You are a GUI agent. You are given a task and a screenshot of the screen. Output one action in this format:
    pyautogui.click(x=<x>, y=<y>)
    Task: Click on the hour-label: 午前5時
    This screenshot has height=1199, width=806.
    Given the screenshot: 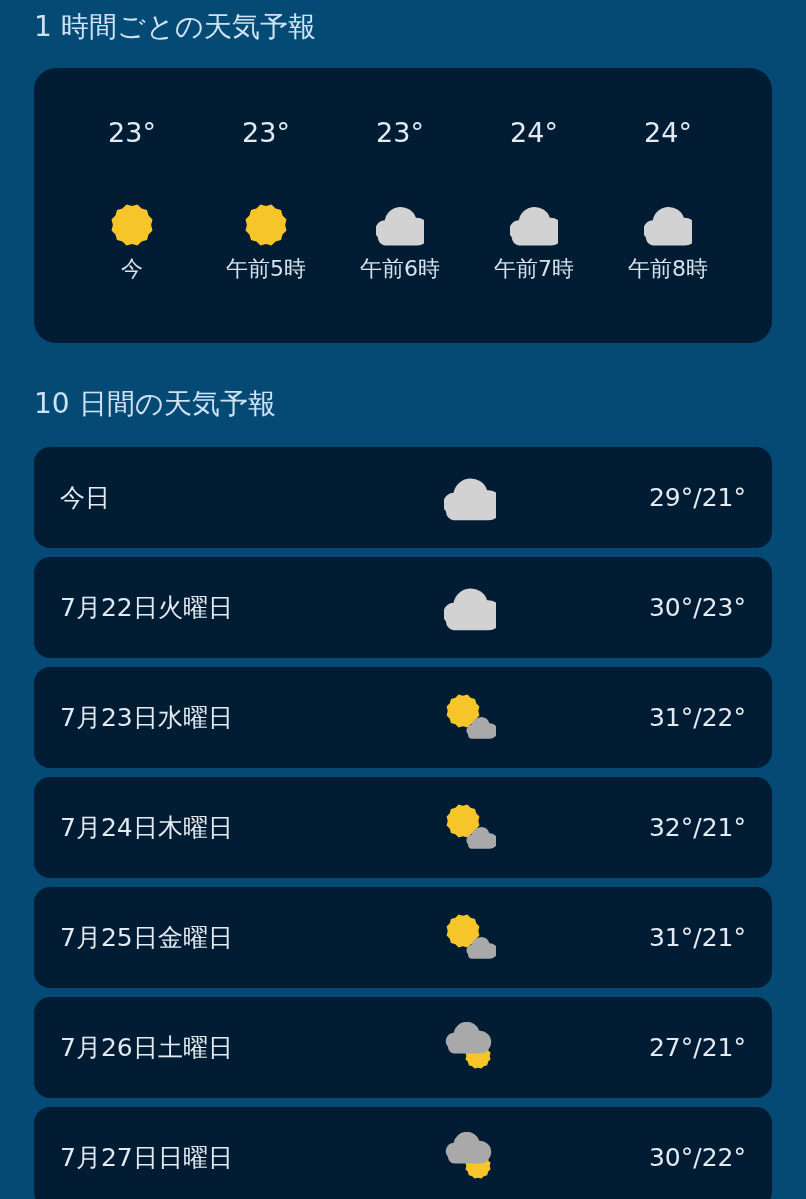 What is the action you would take?
    pyautogui.click(x=266, y=269)
    